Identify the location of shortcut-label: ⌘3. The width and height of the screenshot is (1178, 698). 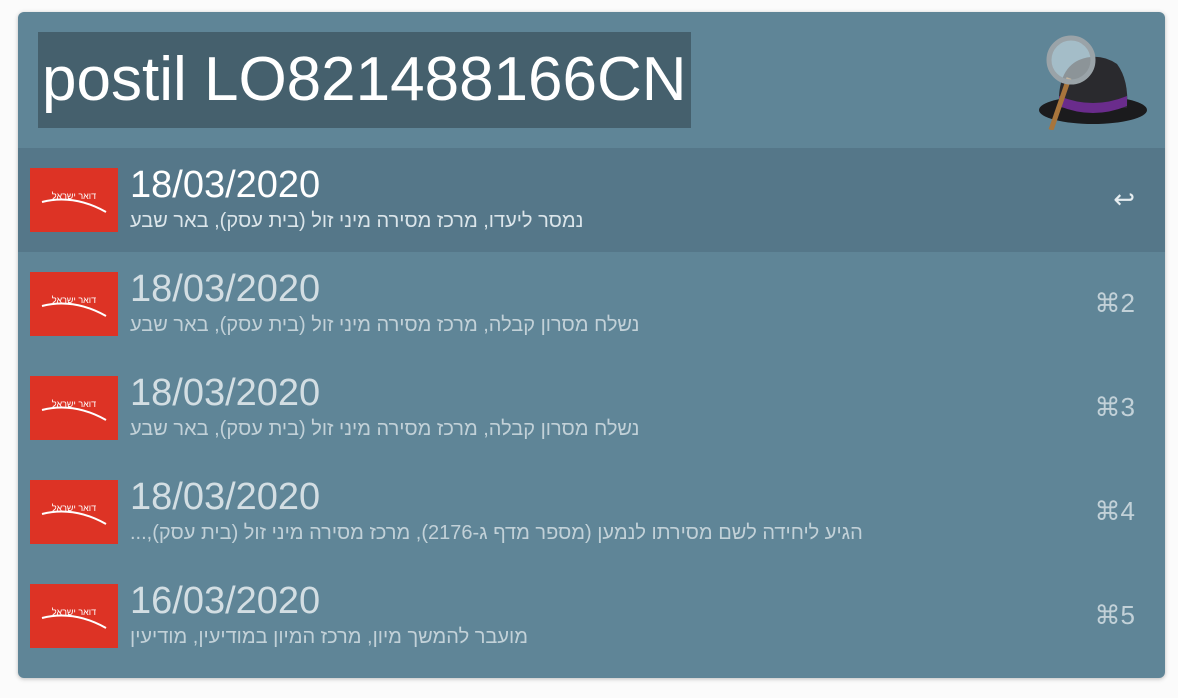
(1114, 407).